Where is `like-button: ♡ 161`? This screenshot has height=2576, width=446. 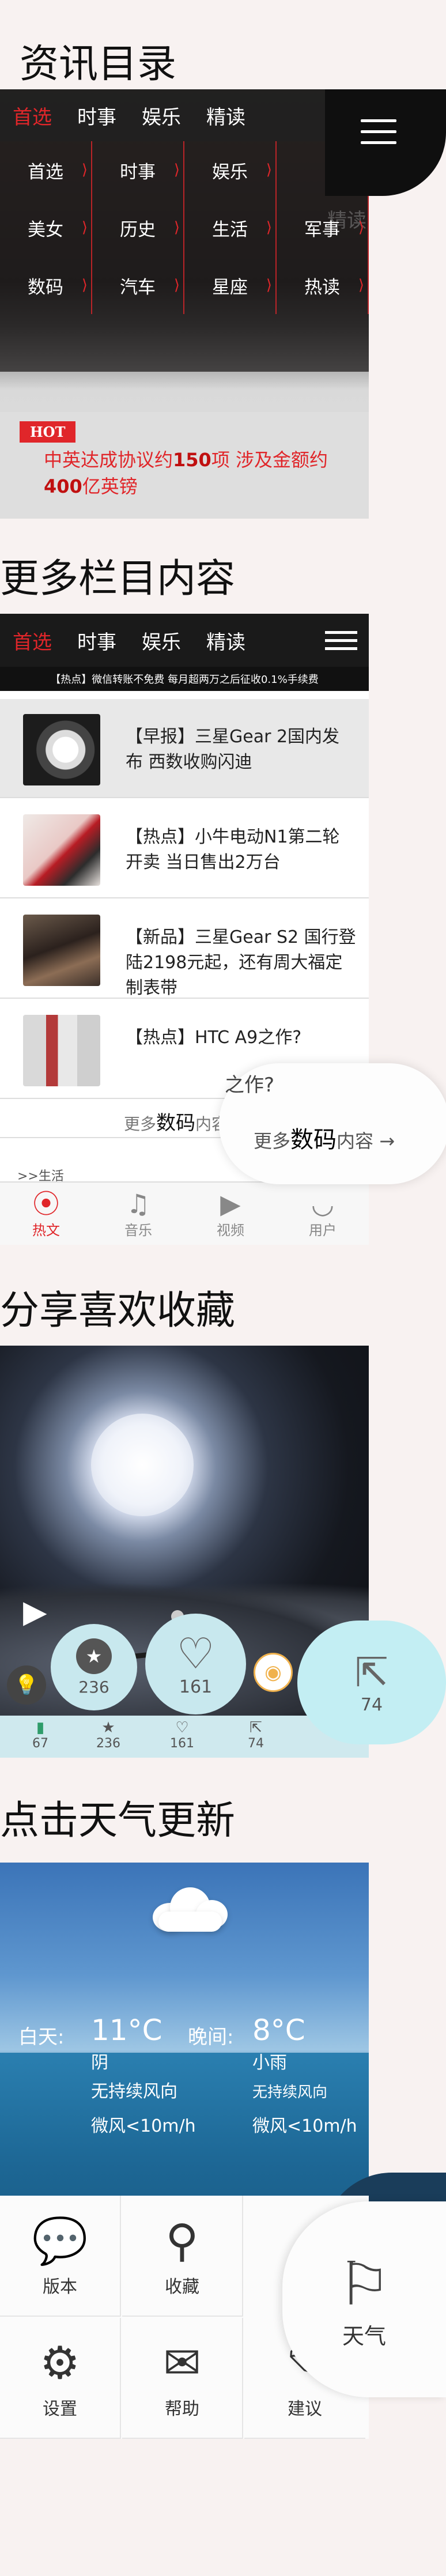 like-button: ♡ 161 is located at coordinates (195, 1664).